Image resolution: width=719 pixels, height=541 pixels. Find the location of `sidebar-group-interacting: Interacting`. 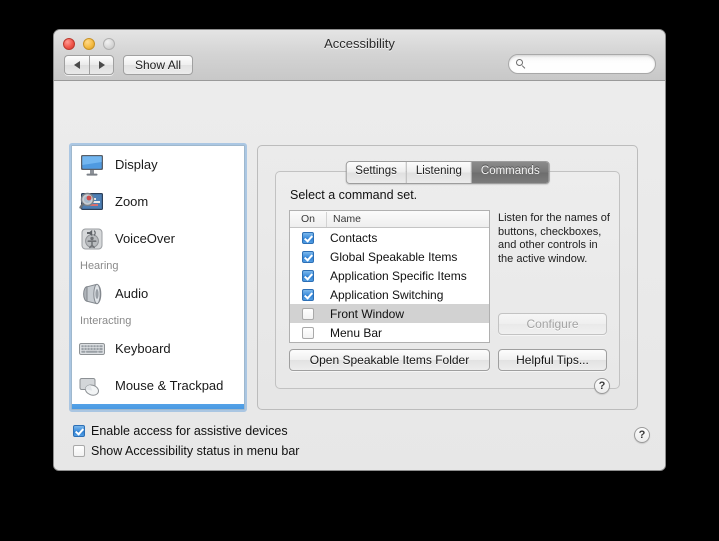

sidebar-group-interacting: Interacting is located at coordinates (106, 321).